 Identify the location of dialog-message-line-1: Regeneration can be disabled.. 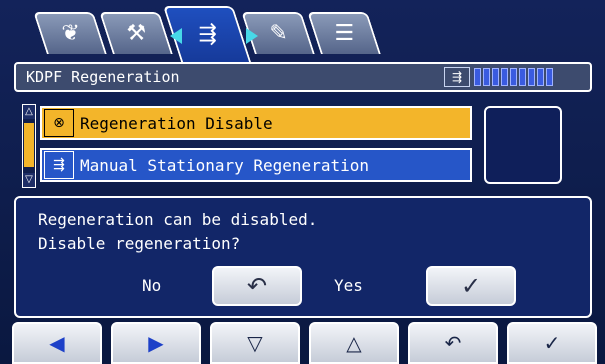
(178, 219).